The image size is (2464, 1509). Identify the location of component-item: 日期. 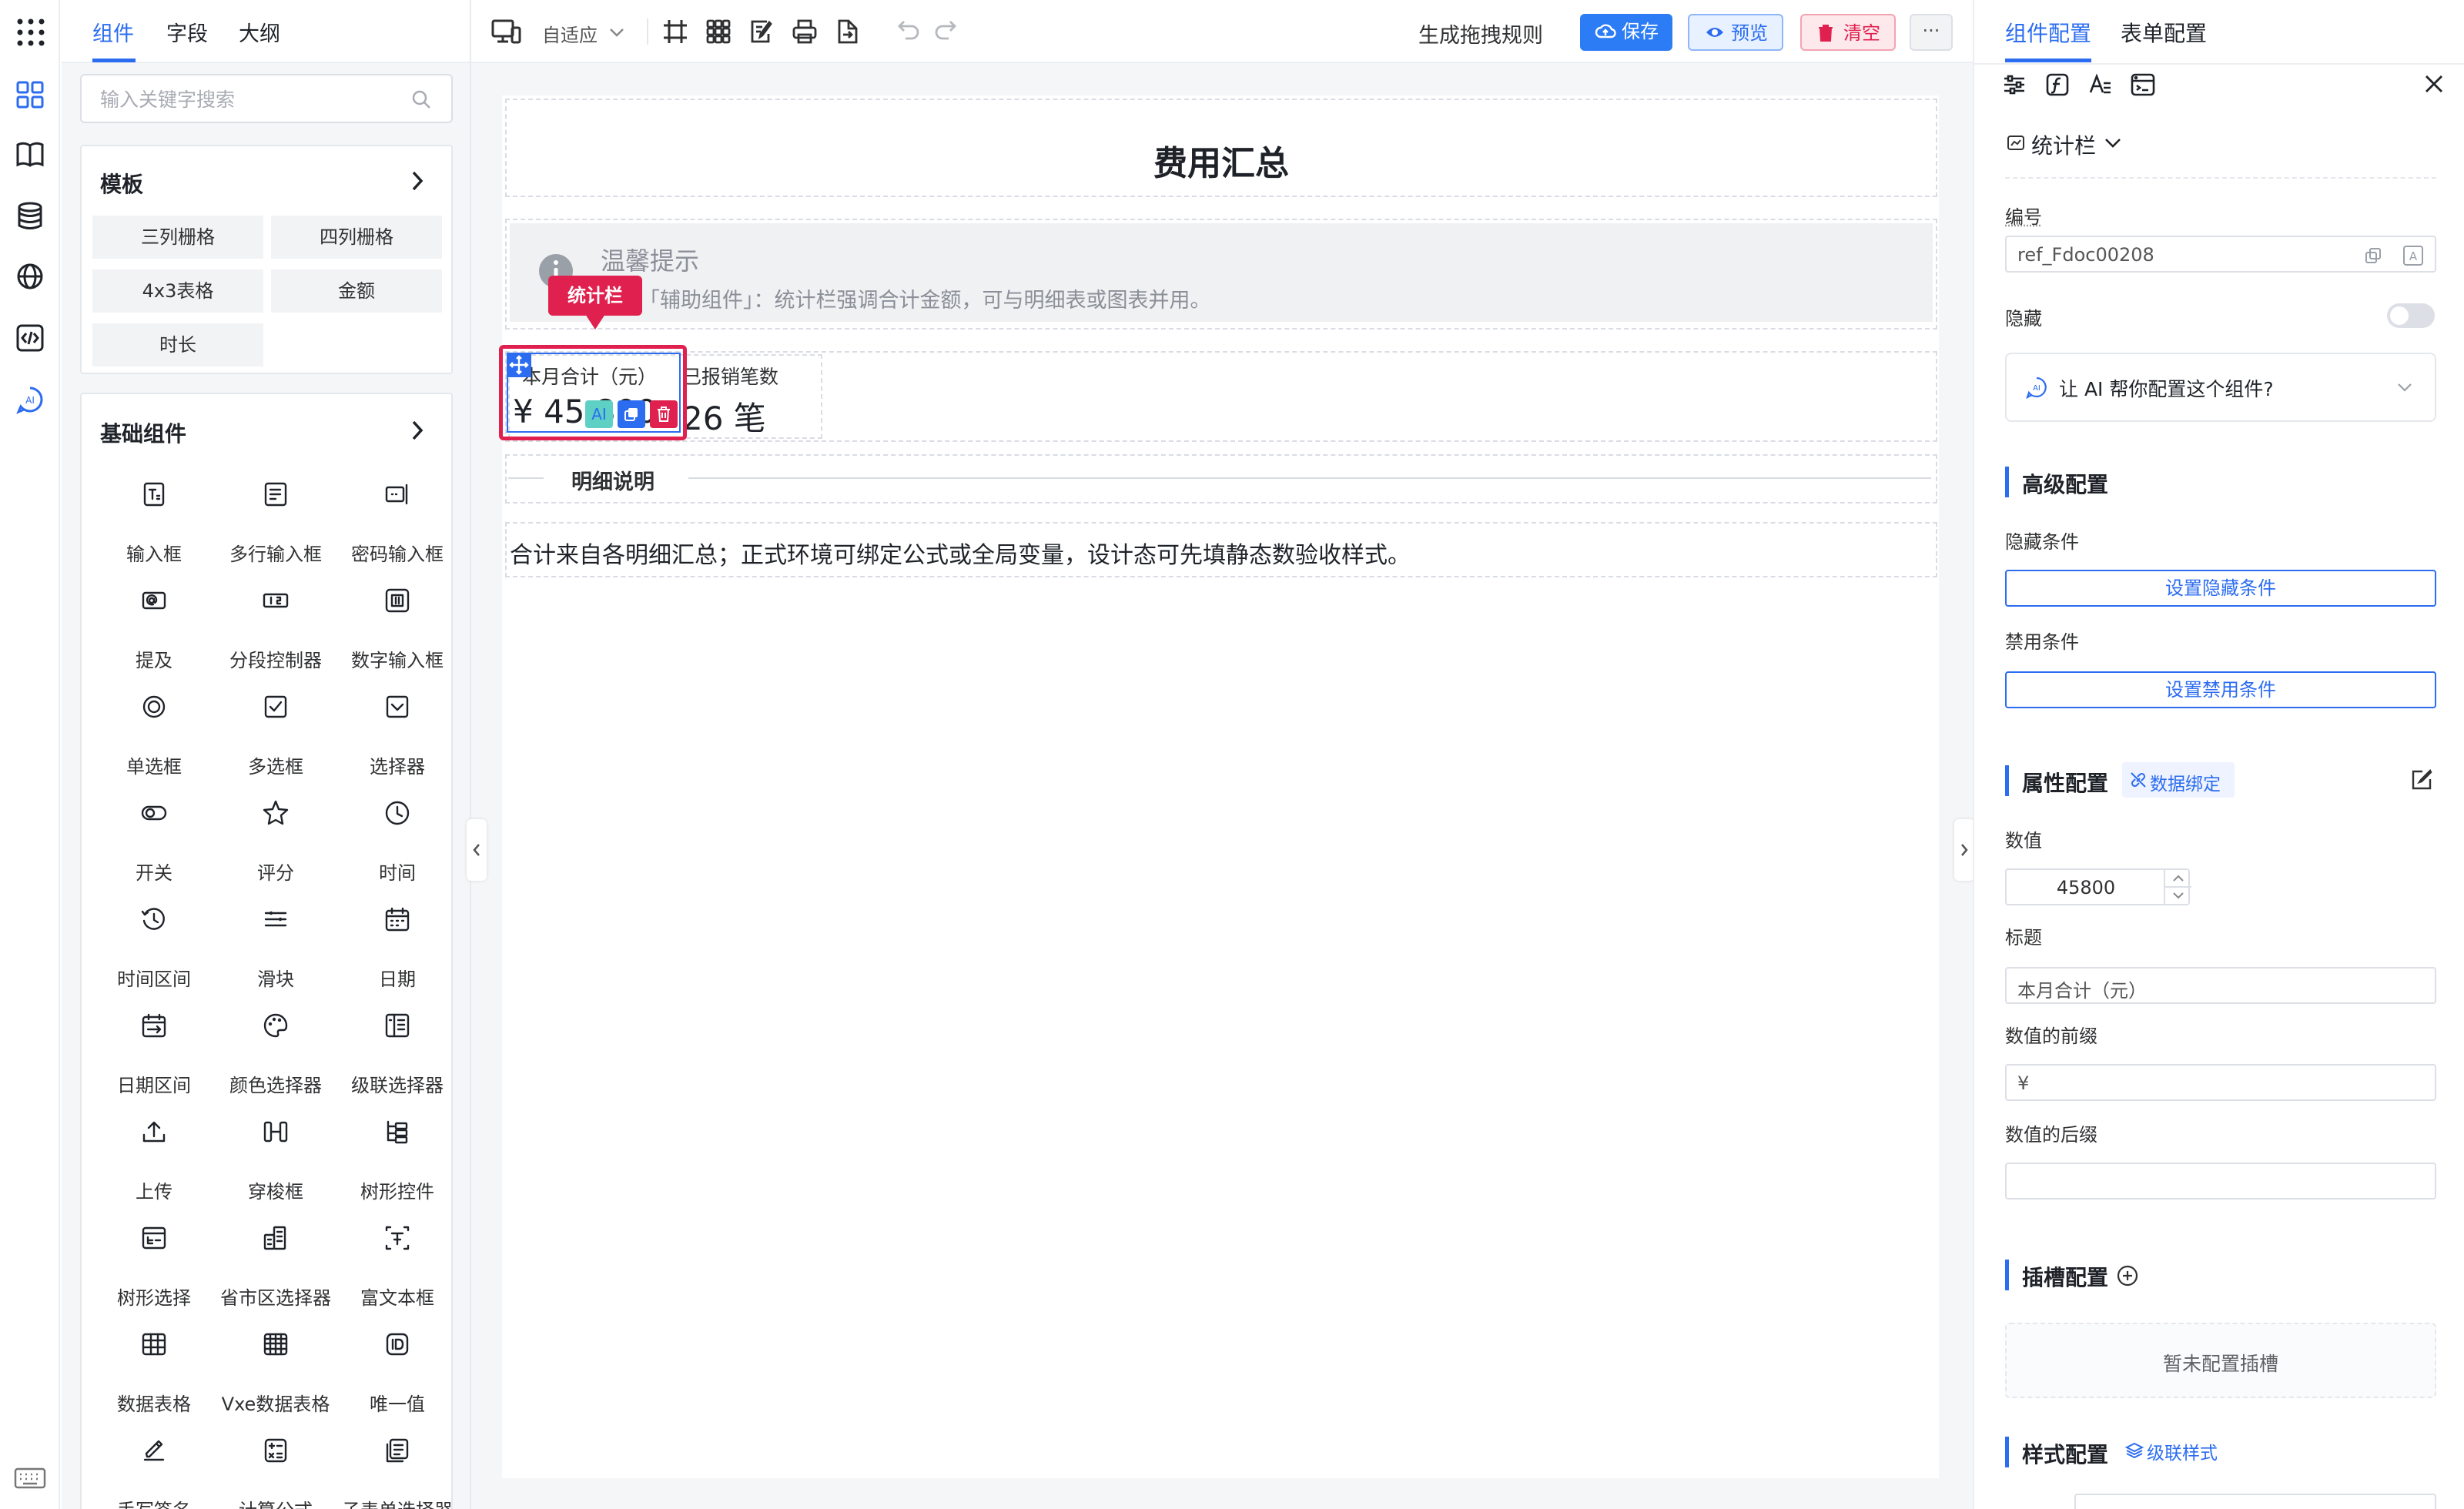
(397, 948).